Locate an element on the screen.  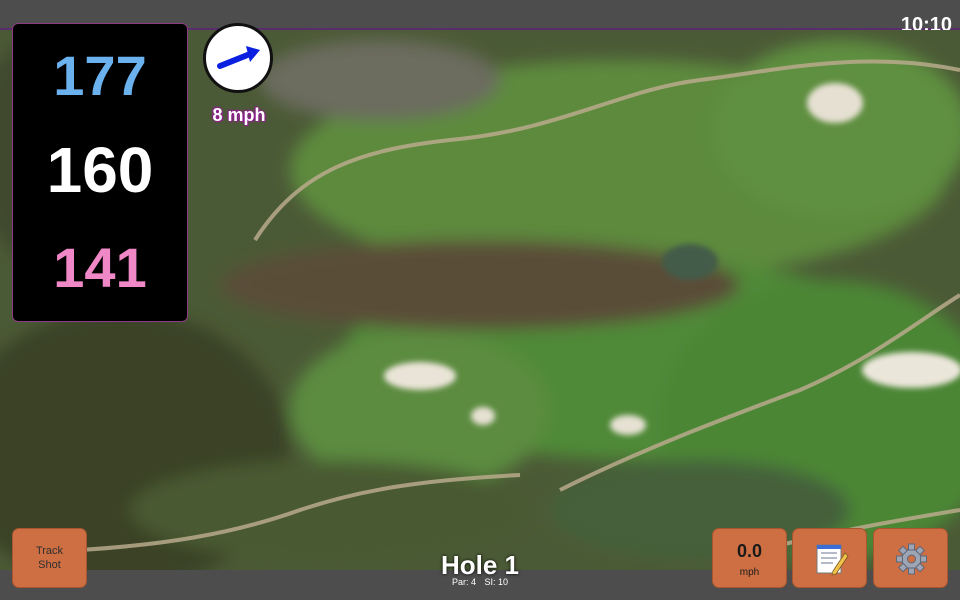
middle-distance: 160 is located at coordinates (100, 170).